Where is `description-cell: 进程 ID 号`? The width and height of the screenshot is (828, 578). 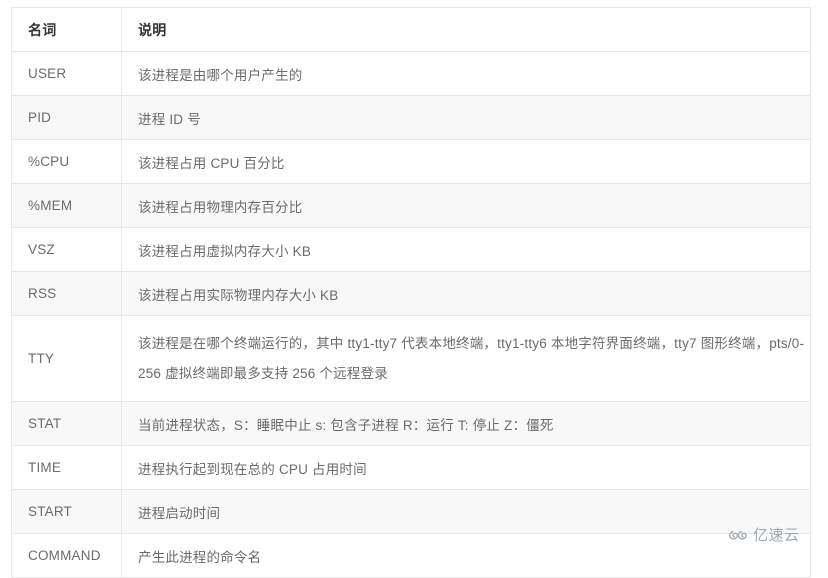
description-cell: 进程 ID 号 is located at coordinates (466, 117).